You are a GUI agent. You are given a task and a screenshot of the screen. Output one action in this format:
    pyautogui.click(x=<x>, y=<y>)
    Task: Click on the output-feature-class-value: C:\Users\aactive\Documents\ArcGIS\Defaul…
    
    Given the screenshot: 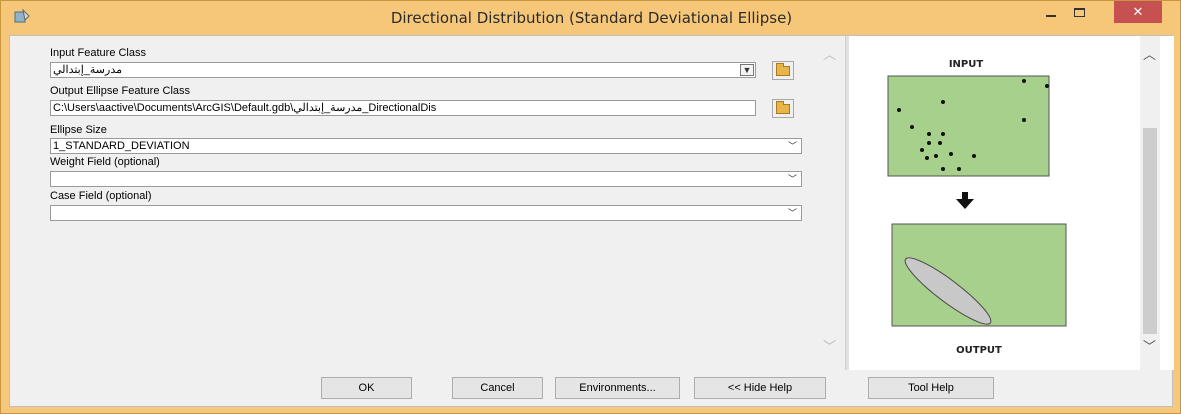 What is the action you would take?
    pyautogui.click(x=245, y=108)
    